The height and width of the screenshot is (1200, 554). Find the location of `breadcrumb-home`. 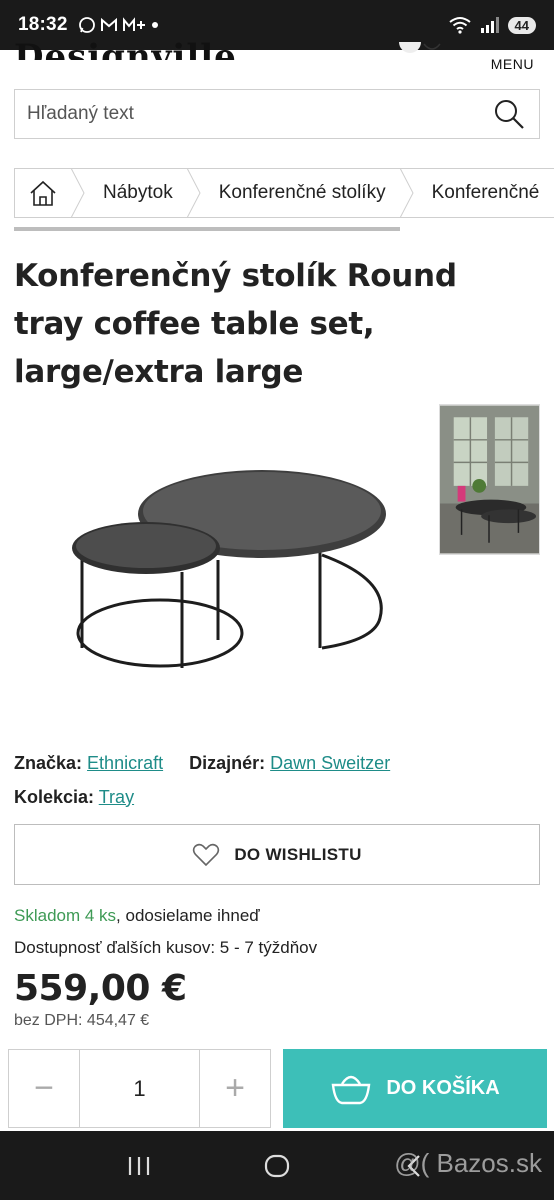

breadcrumb-home is located at coordinates (43, 193).